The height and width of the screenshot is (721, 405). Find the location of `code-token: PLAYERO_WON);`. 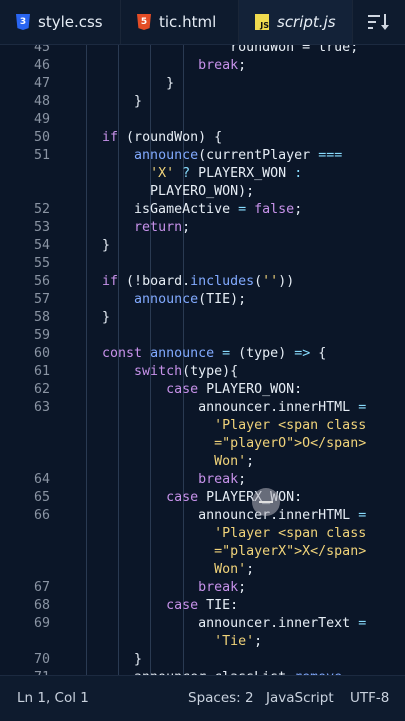

code-token: PLAYERO_WON); is located at coordinates (162, 191).